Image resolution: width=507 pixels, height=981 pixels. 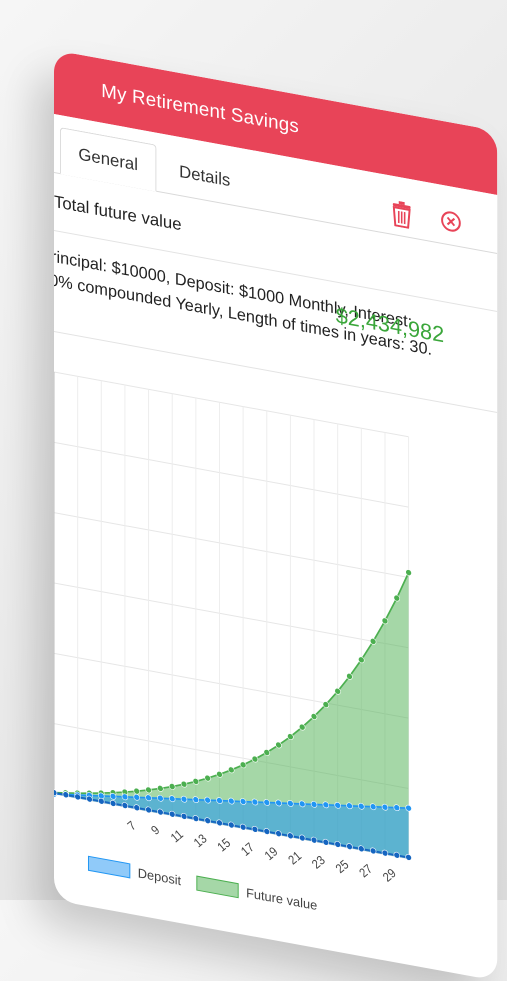 I want to click on x-tick-label: 17, so click(x=247, y=849).